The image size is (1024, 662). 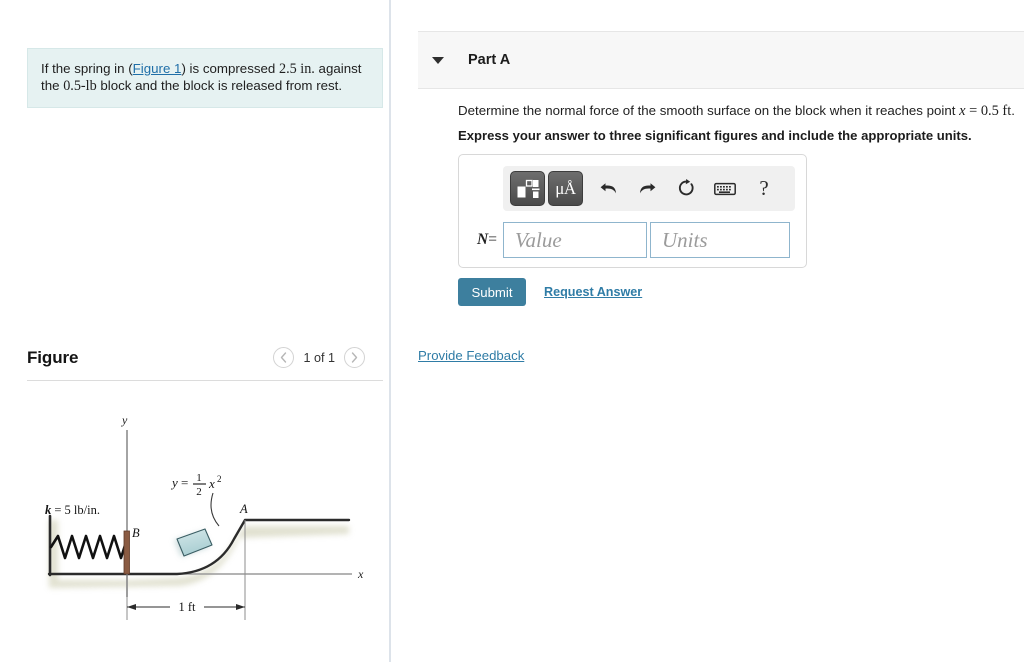 What do you see at coordinates (157, 68) in the screenshot?
I see `figure-1-link: Figure 1` at bounding box center [157, 68].